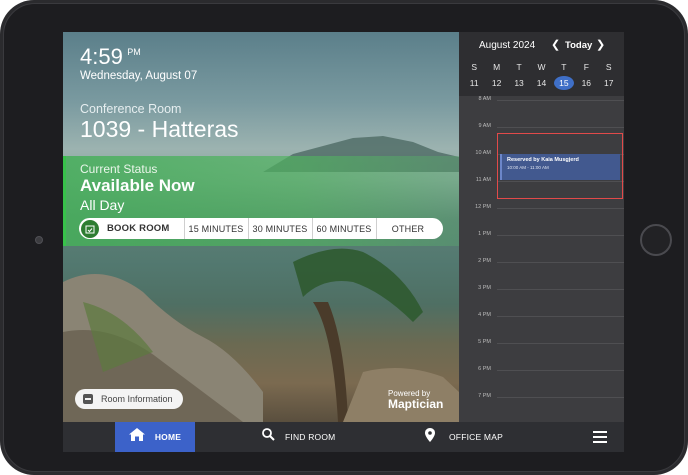 The image size is (688, 475). What do you see at coordinates (137, 399) in the screenshot?
I see `room-information-label: Room Information` at bounding box center [137, 399].